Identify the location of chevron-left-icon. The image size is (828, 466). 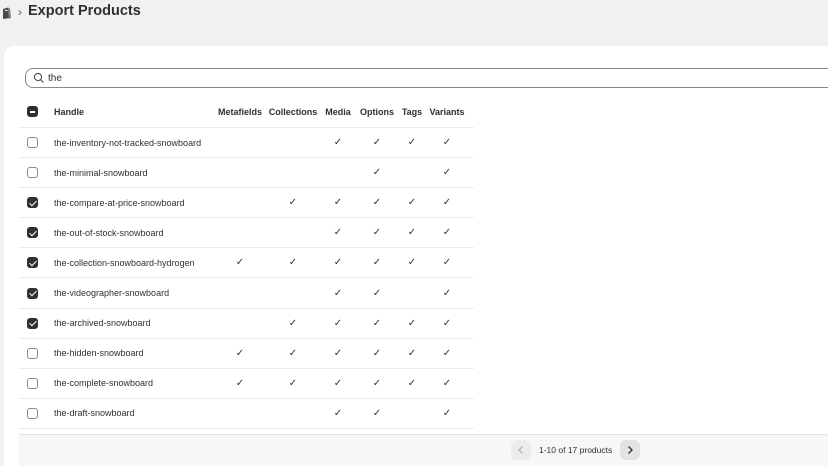
(520, 450).